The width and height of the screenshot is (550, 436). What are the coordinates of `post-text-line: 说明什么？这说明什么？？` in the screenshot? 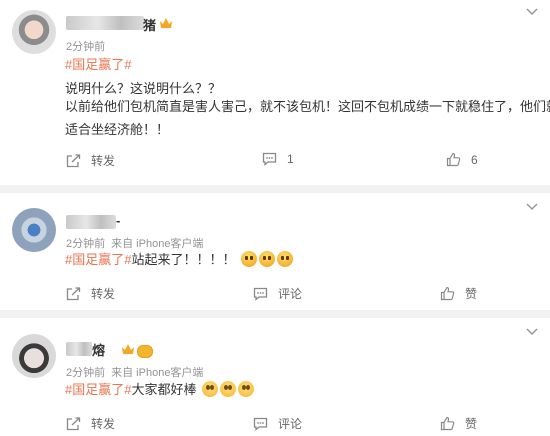 It's located at (143, 88).